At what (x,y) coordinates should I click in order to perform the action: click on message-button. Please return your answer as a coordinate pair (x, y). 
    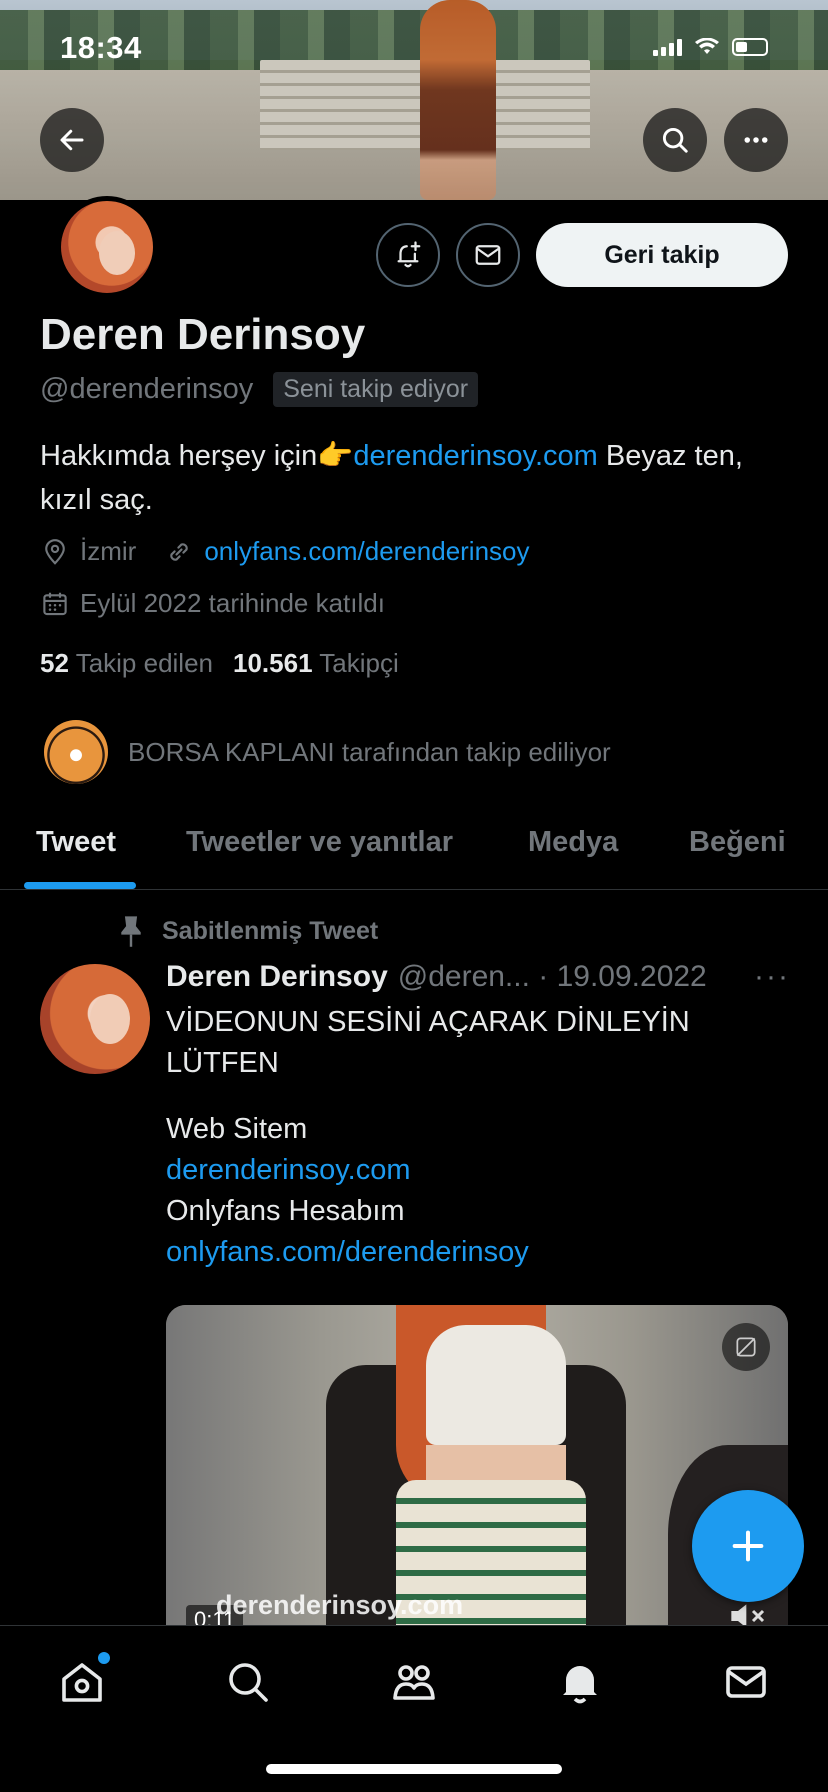
    Looking at the image, I should click on (488, 255).